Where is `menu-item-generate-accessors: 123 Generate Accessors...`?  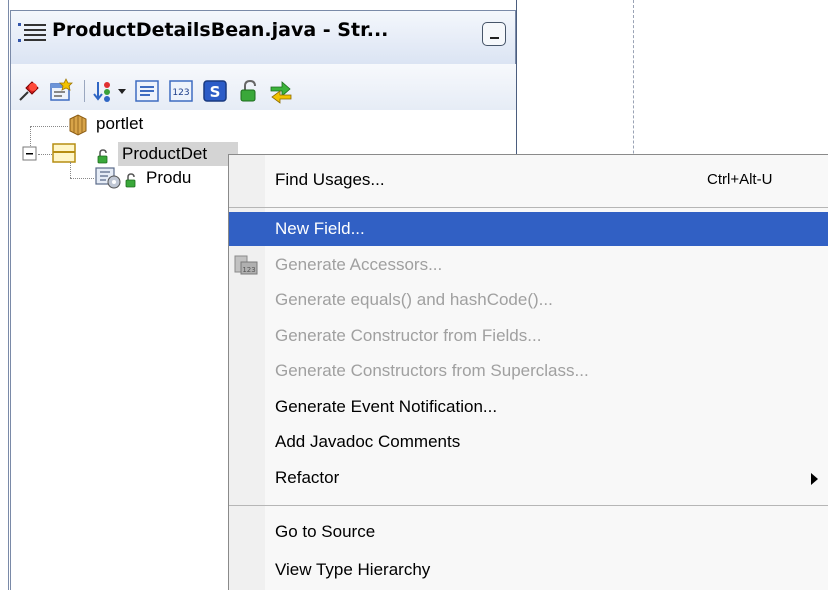 menu-item-generate-accessors: 123 Generate Accessors... is located at coordinates (528, 265).